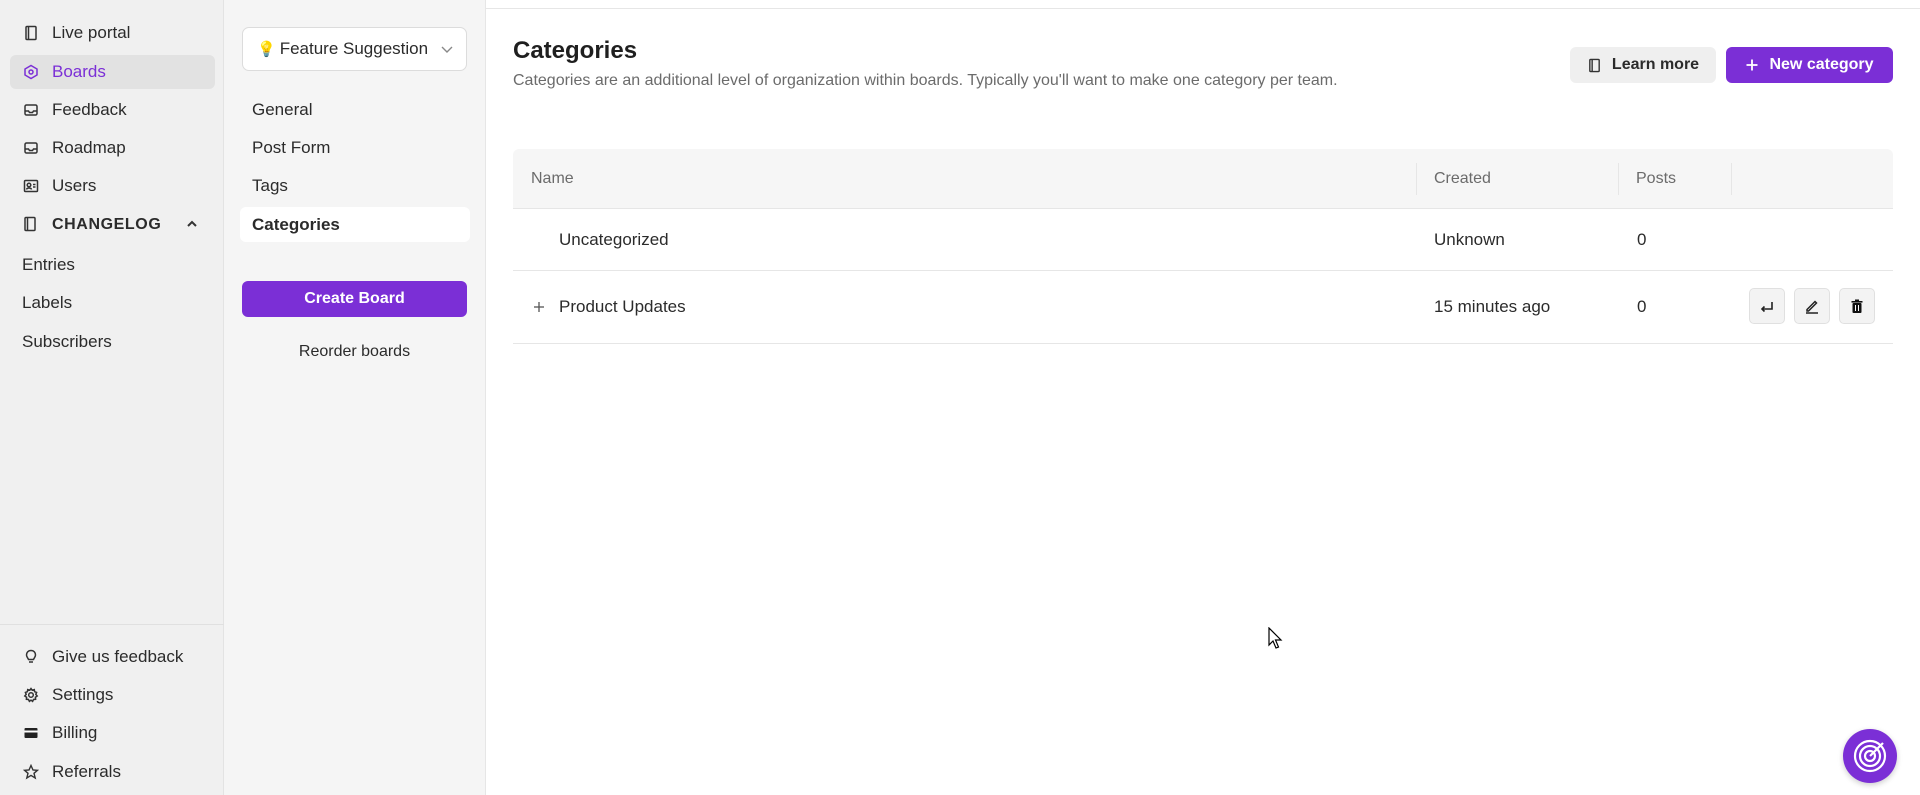 The height and width of the screenshot is (795, 1920). I want to click on sidebar-item-feedback: Feedback, so click(112, 110).